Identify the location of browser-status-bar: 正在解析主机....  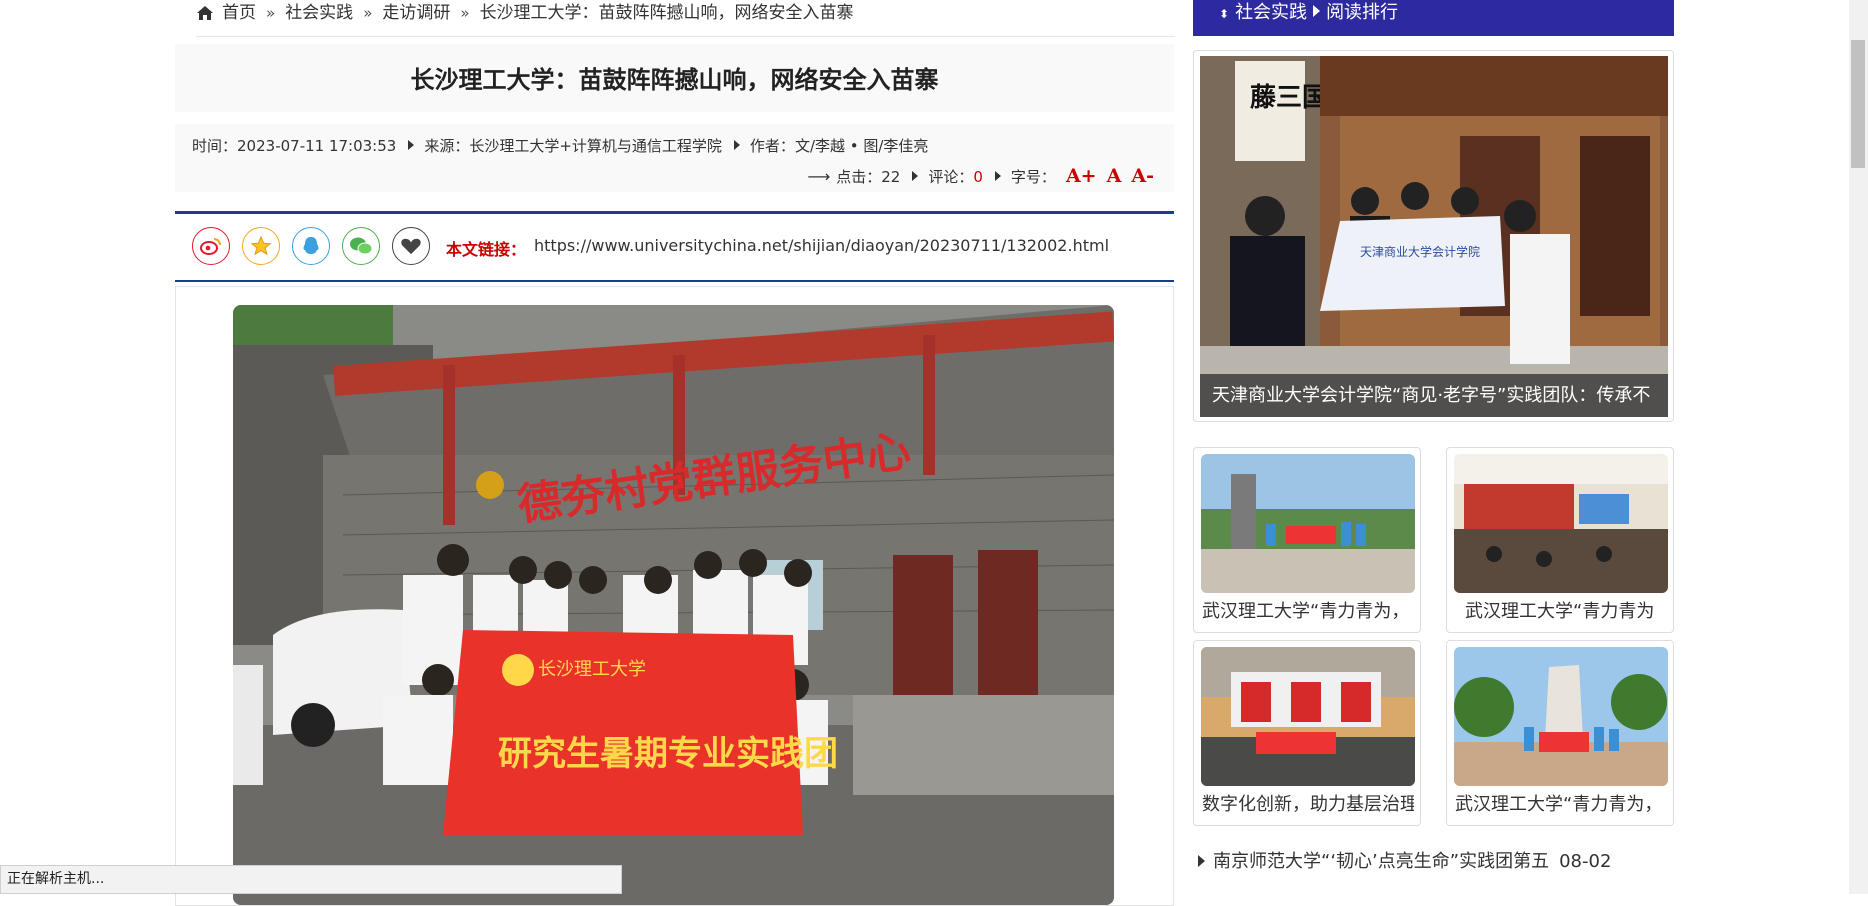
(311, 879).